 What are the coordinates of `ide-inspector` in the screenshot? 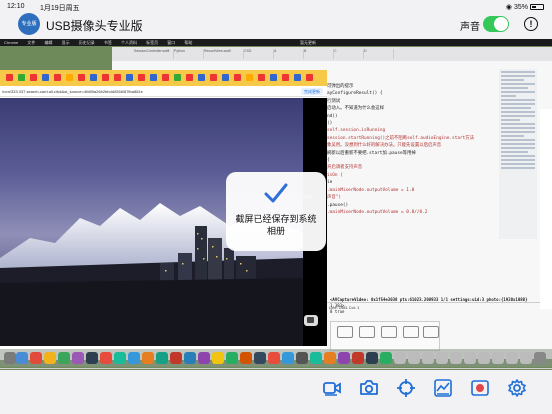 It's located at (546, 209).